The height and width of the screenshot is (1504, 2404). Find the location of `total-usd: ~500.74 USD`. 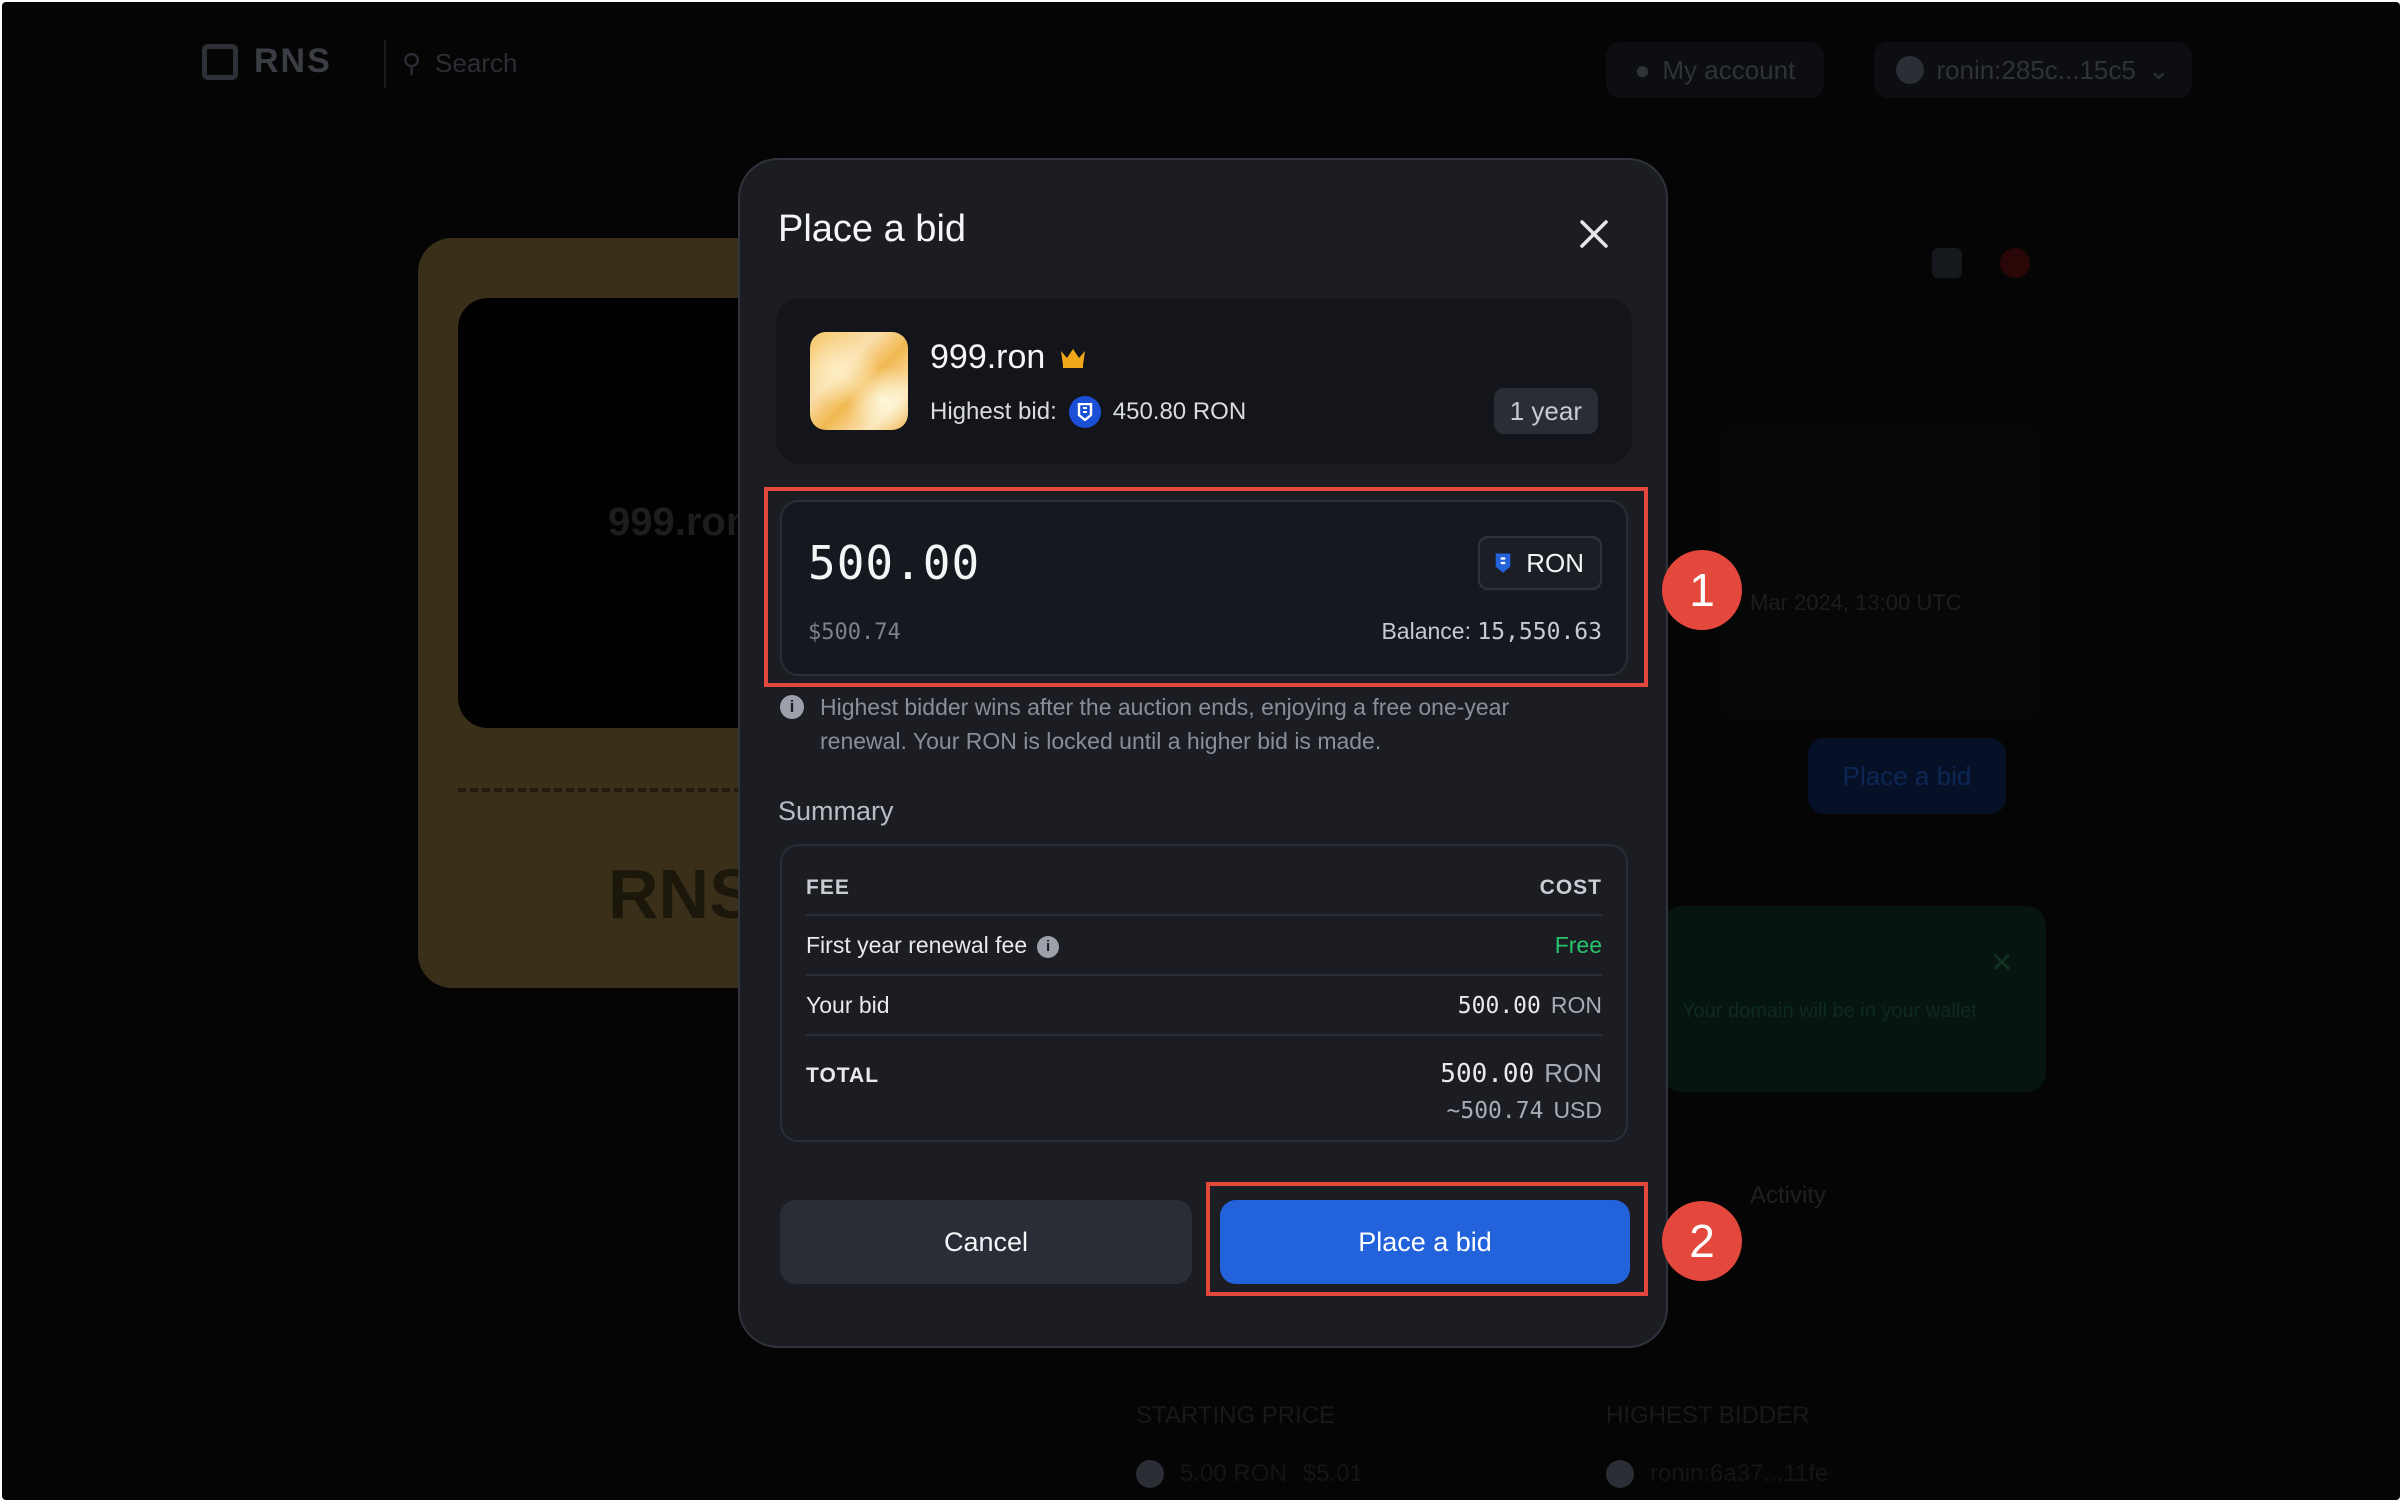

total-usd: ~500.74 USD is located at coordinates (1521, 1110).